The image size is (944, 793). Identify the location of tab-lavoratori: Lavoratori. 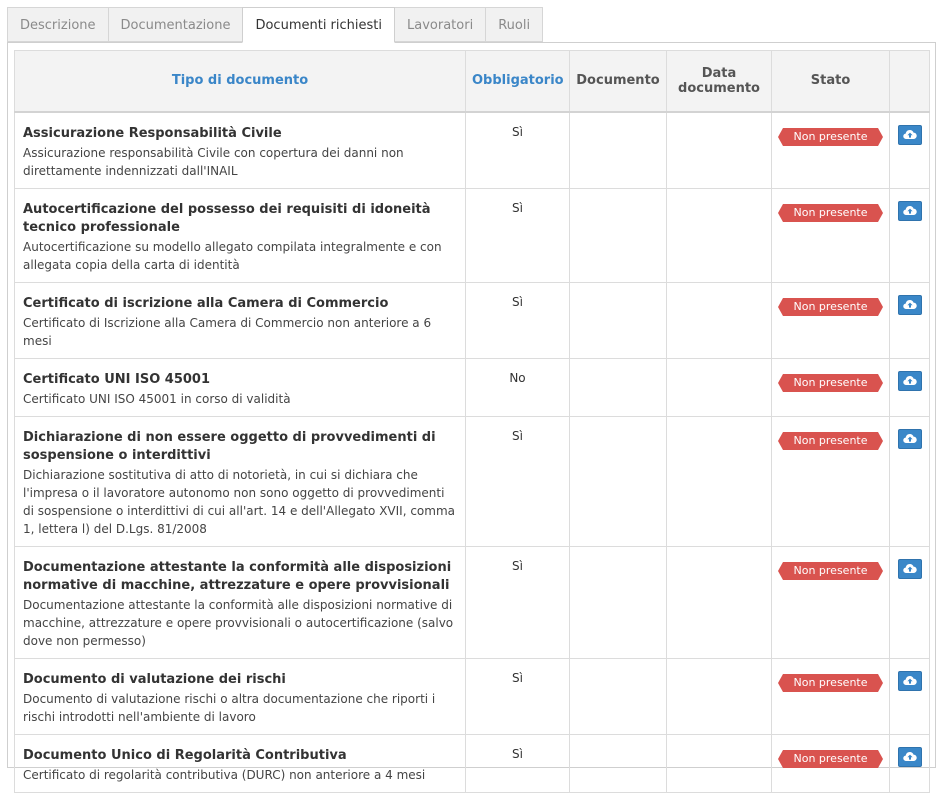
(440, 24).